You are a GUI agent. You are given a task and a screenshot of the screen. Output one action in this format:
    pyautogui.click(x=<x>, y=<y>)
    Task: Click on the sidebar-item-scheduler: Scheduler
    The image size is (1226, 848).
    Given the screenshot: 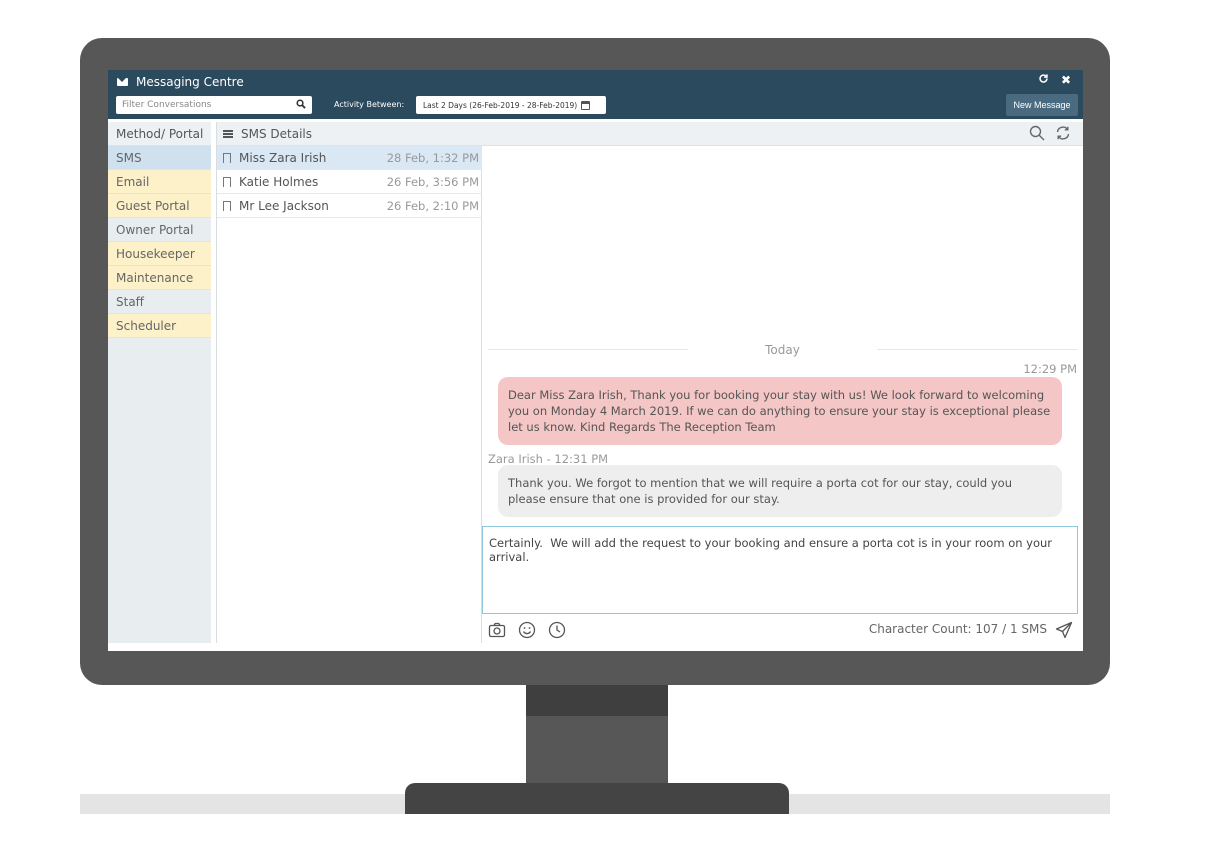 What is the action you would take?
    pyautogui.click(x=159, y=326)
    